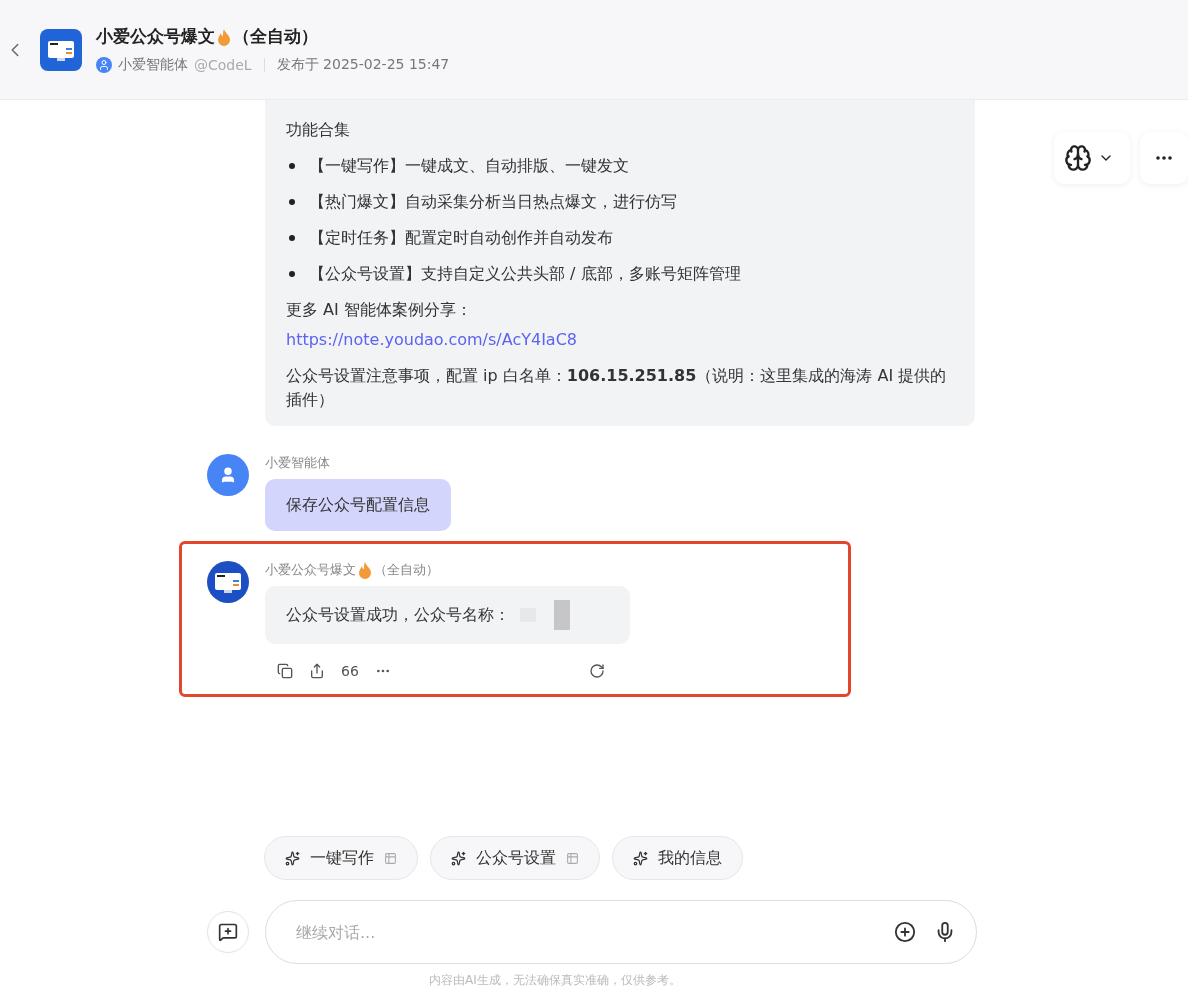 The image size is (1188, 999). I want to click on note-text: 公众号设置注意事项，配置 ip 白名单：106.15.251.85（说明：这里集成的海涛 AI 提供的插件）, so click(617, 388).